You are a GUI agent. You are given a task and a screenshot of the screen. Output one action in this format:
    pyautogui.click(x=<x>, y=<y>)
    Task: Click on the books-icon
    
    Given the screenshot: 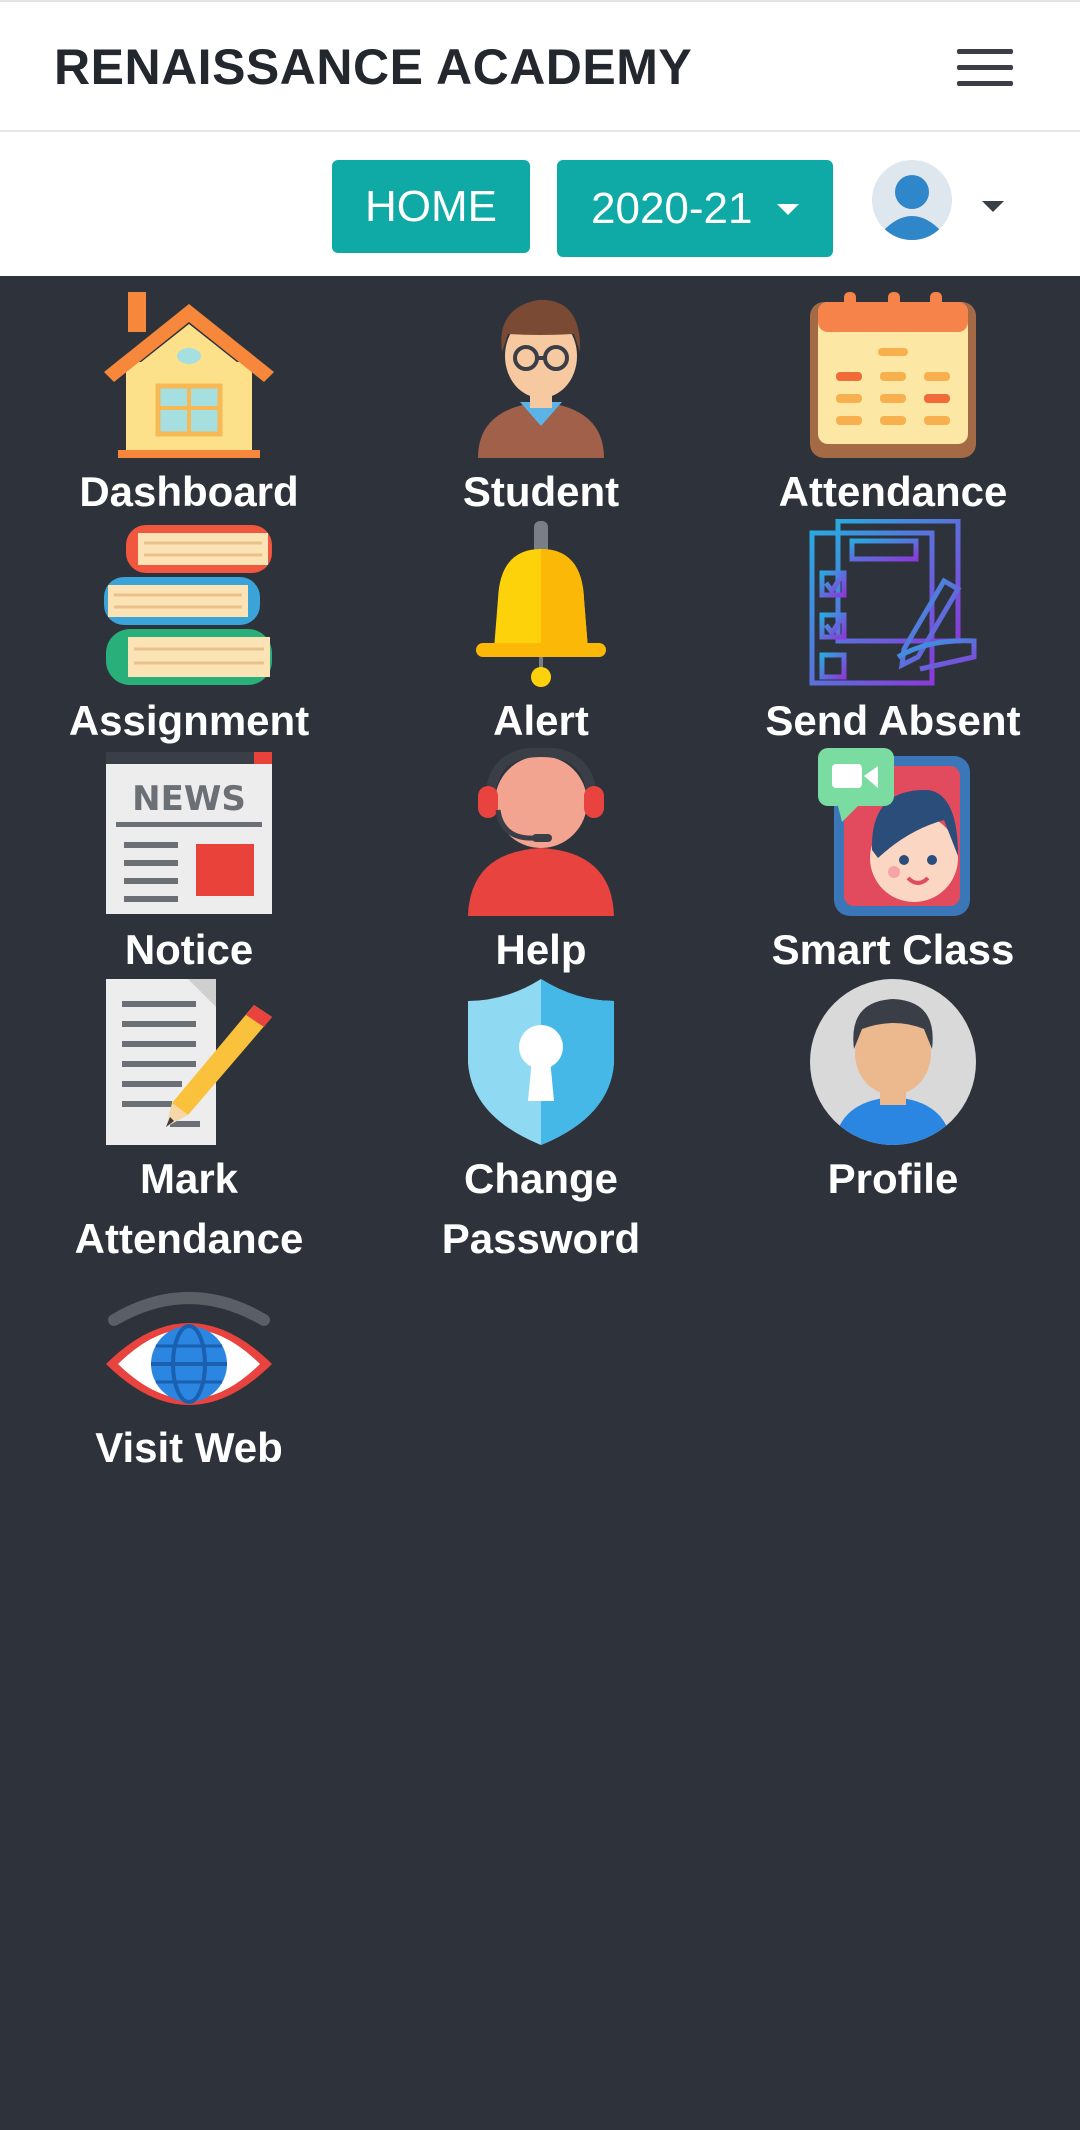 What is the action you would take?
    pyautogui.click(x=188, y=605)
    